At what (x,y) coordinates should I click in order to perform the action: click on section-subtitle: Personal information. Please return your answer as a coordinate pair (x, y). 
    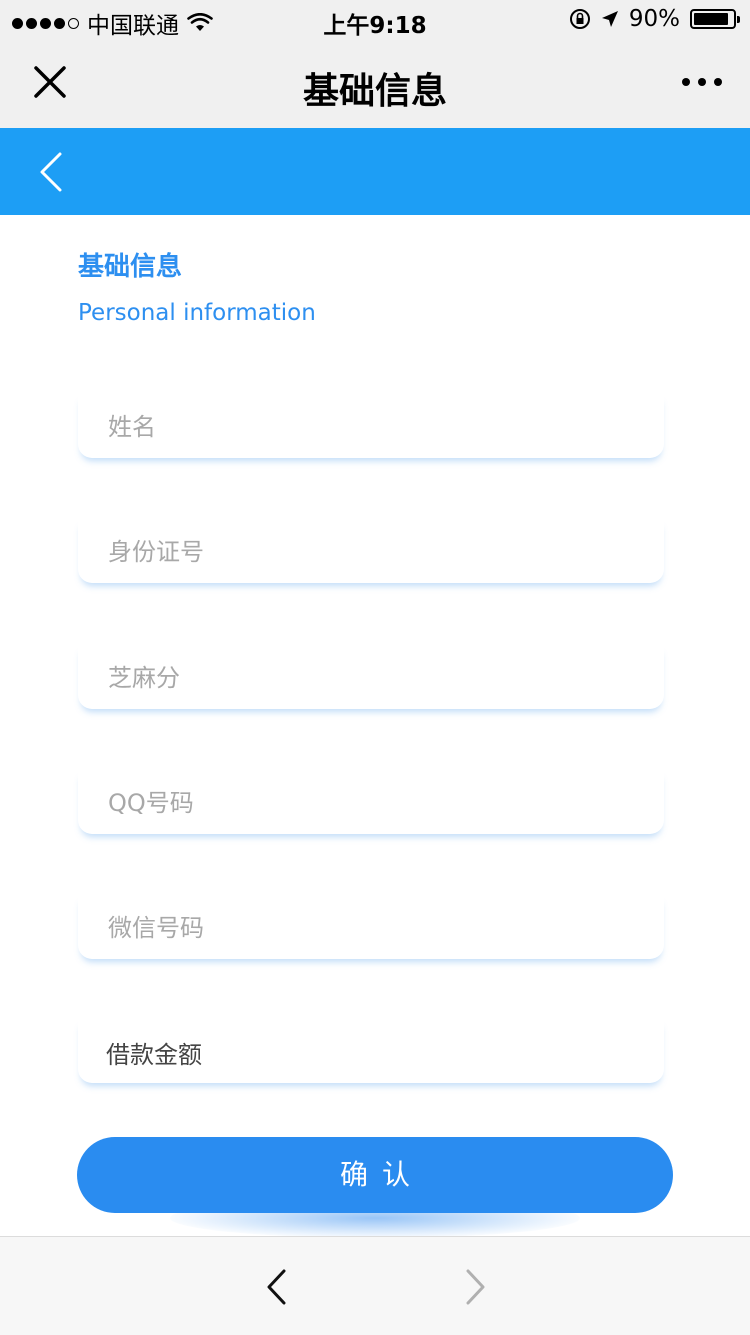
    Looking at the image, I should click on (197, 313).